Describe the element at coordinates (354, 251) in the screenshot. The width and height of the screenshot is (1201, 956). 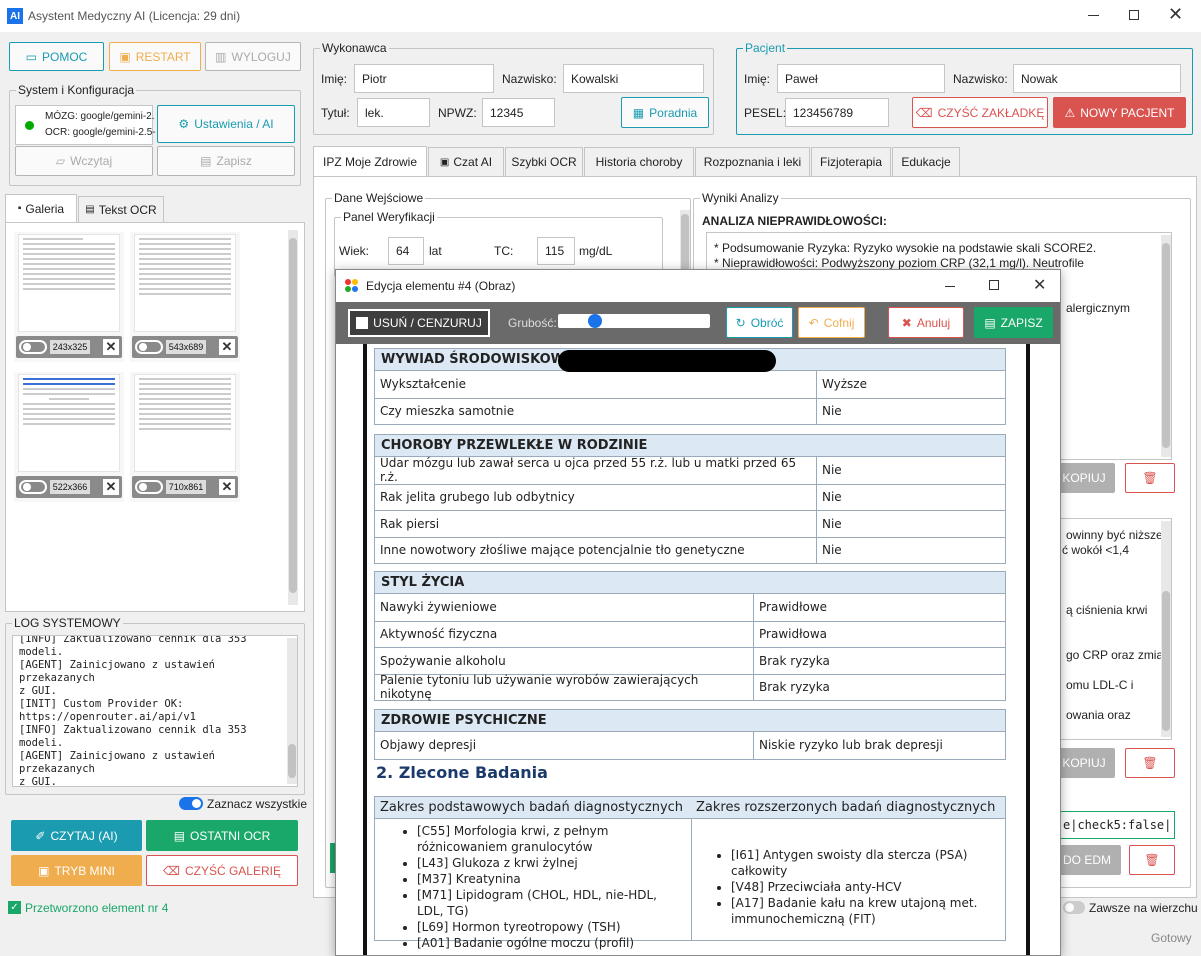
I see `age-label: Wiek:` at that location.